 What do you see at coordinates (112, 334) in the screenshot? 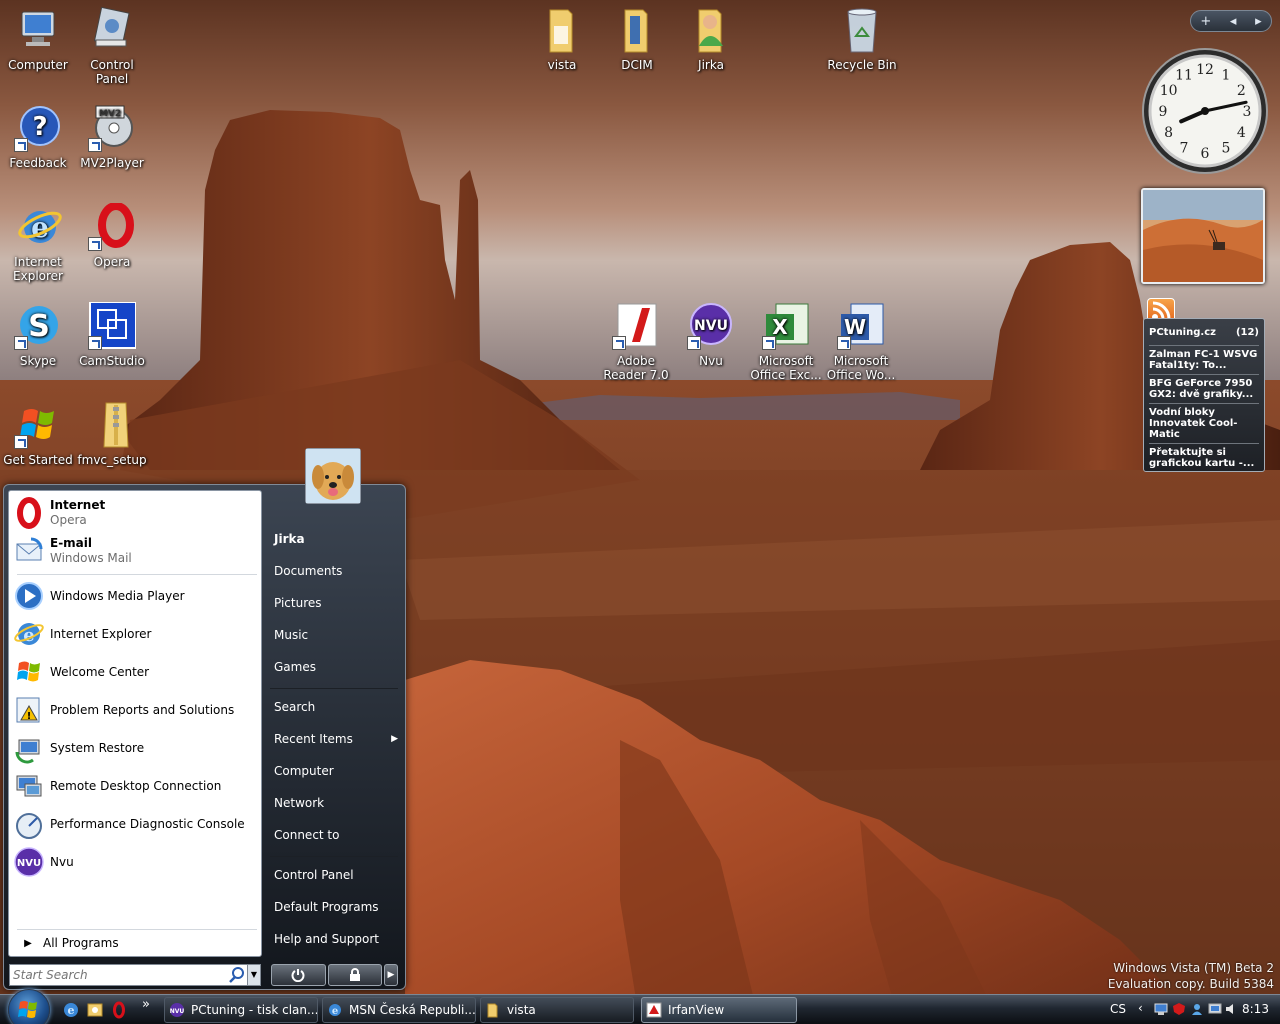
I see `desktop-icon-camstudio: CamStudio` at bounding box center [112, 334].